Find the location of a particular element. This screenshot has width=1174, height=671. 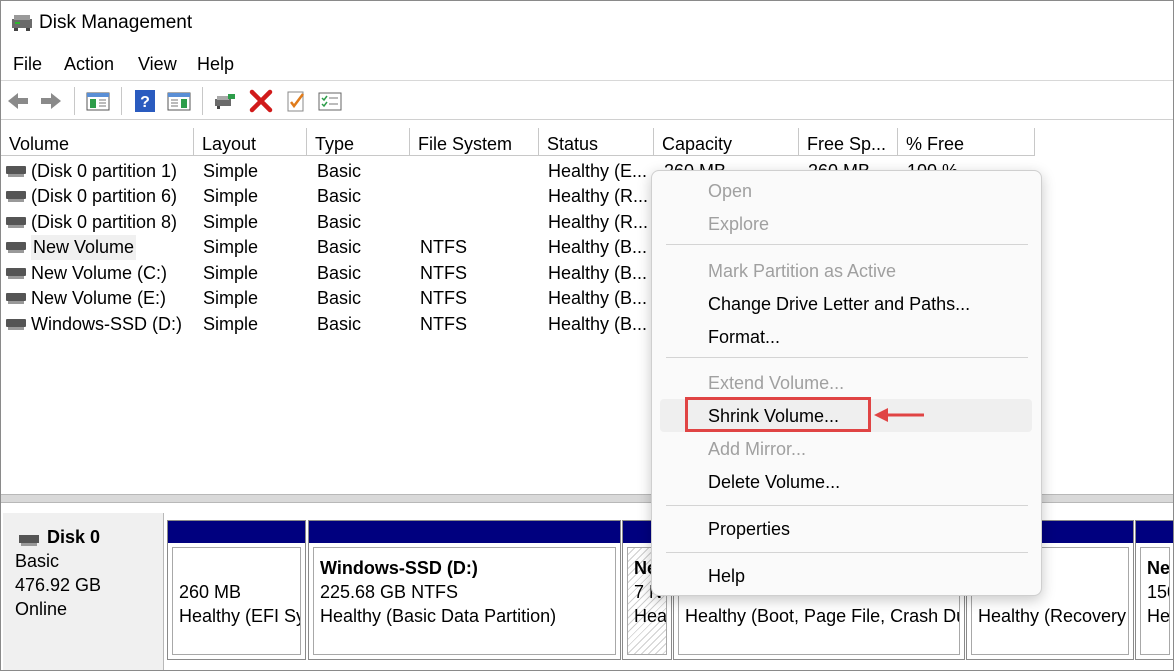

partition-status: Healthy (Recovery is located at coordinates (1052, 616).